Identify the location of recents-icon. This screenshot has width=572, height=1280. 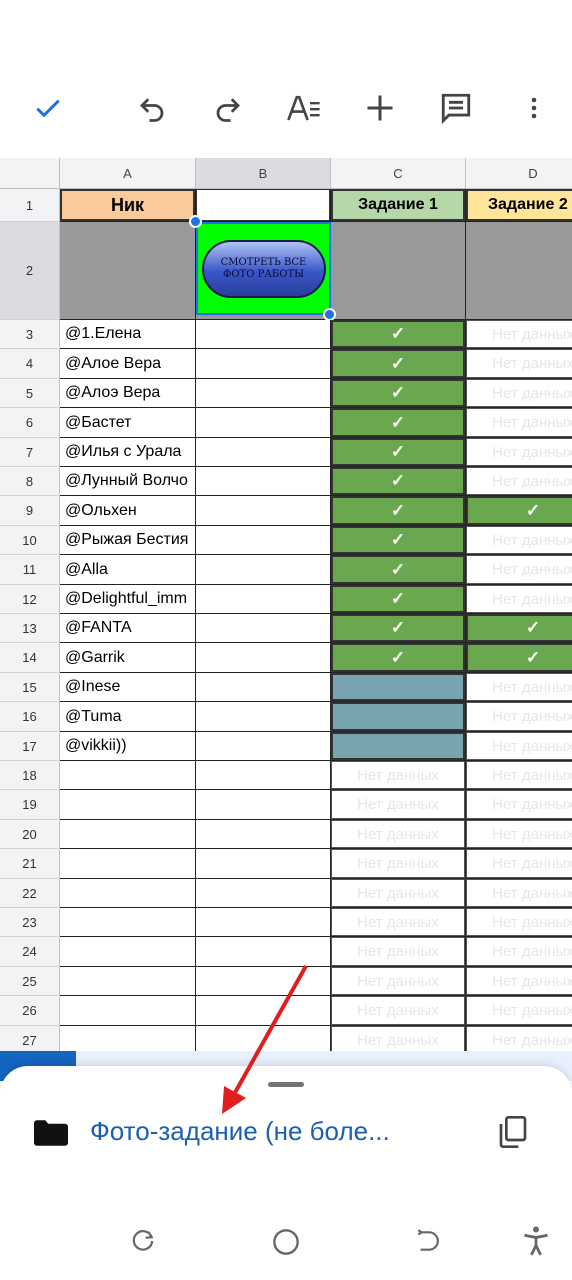
(143, 1243).